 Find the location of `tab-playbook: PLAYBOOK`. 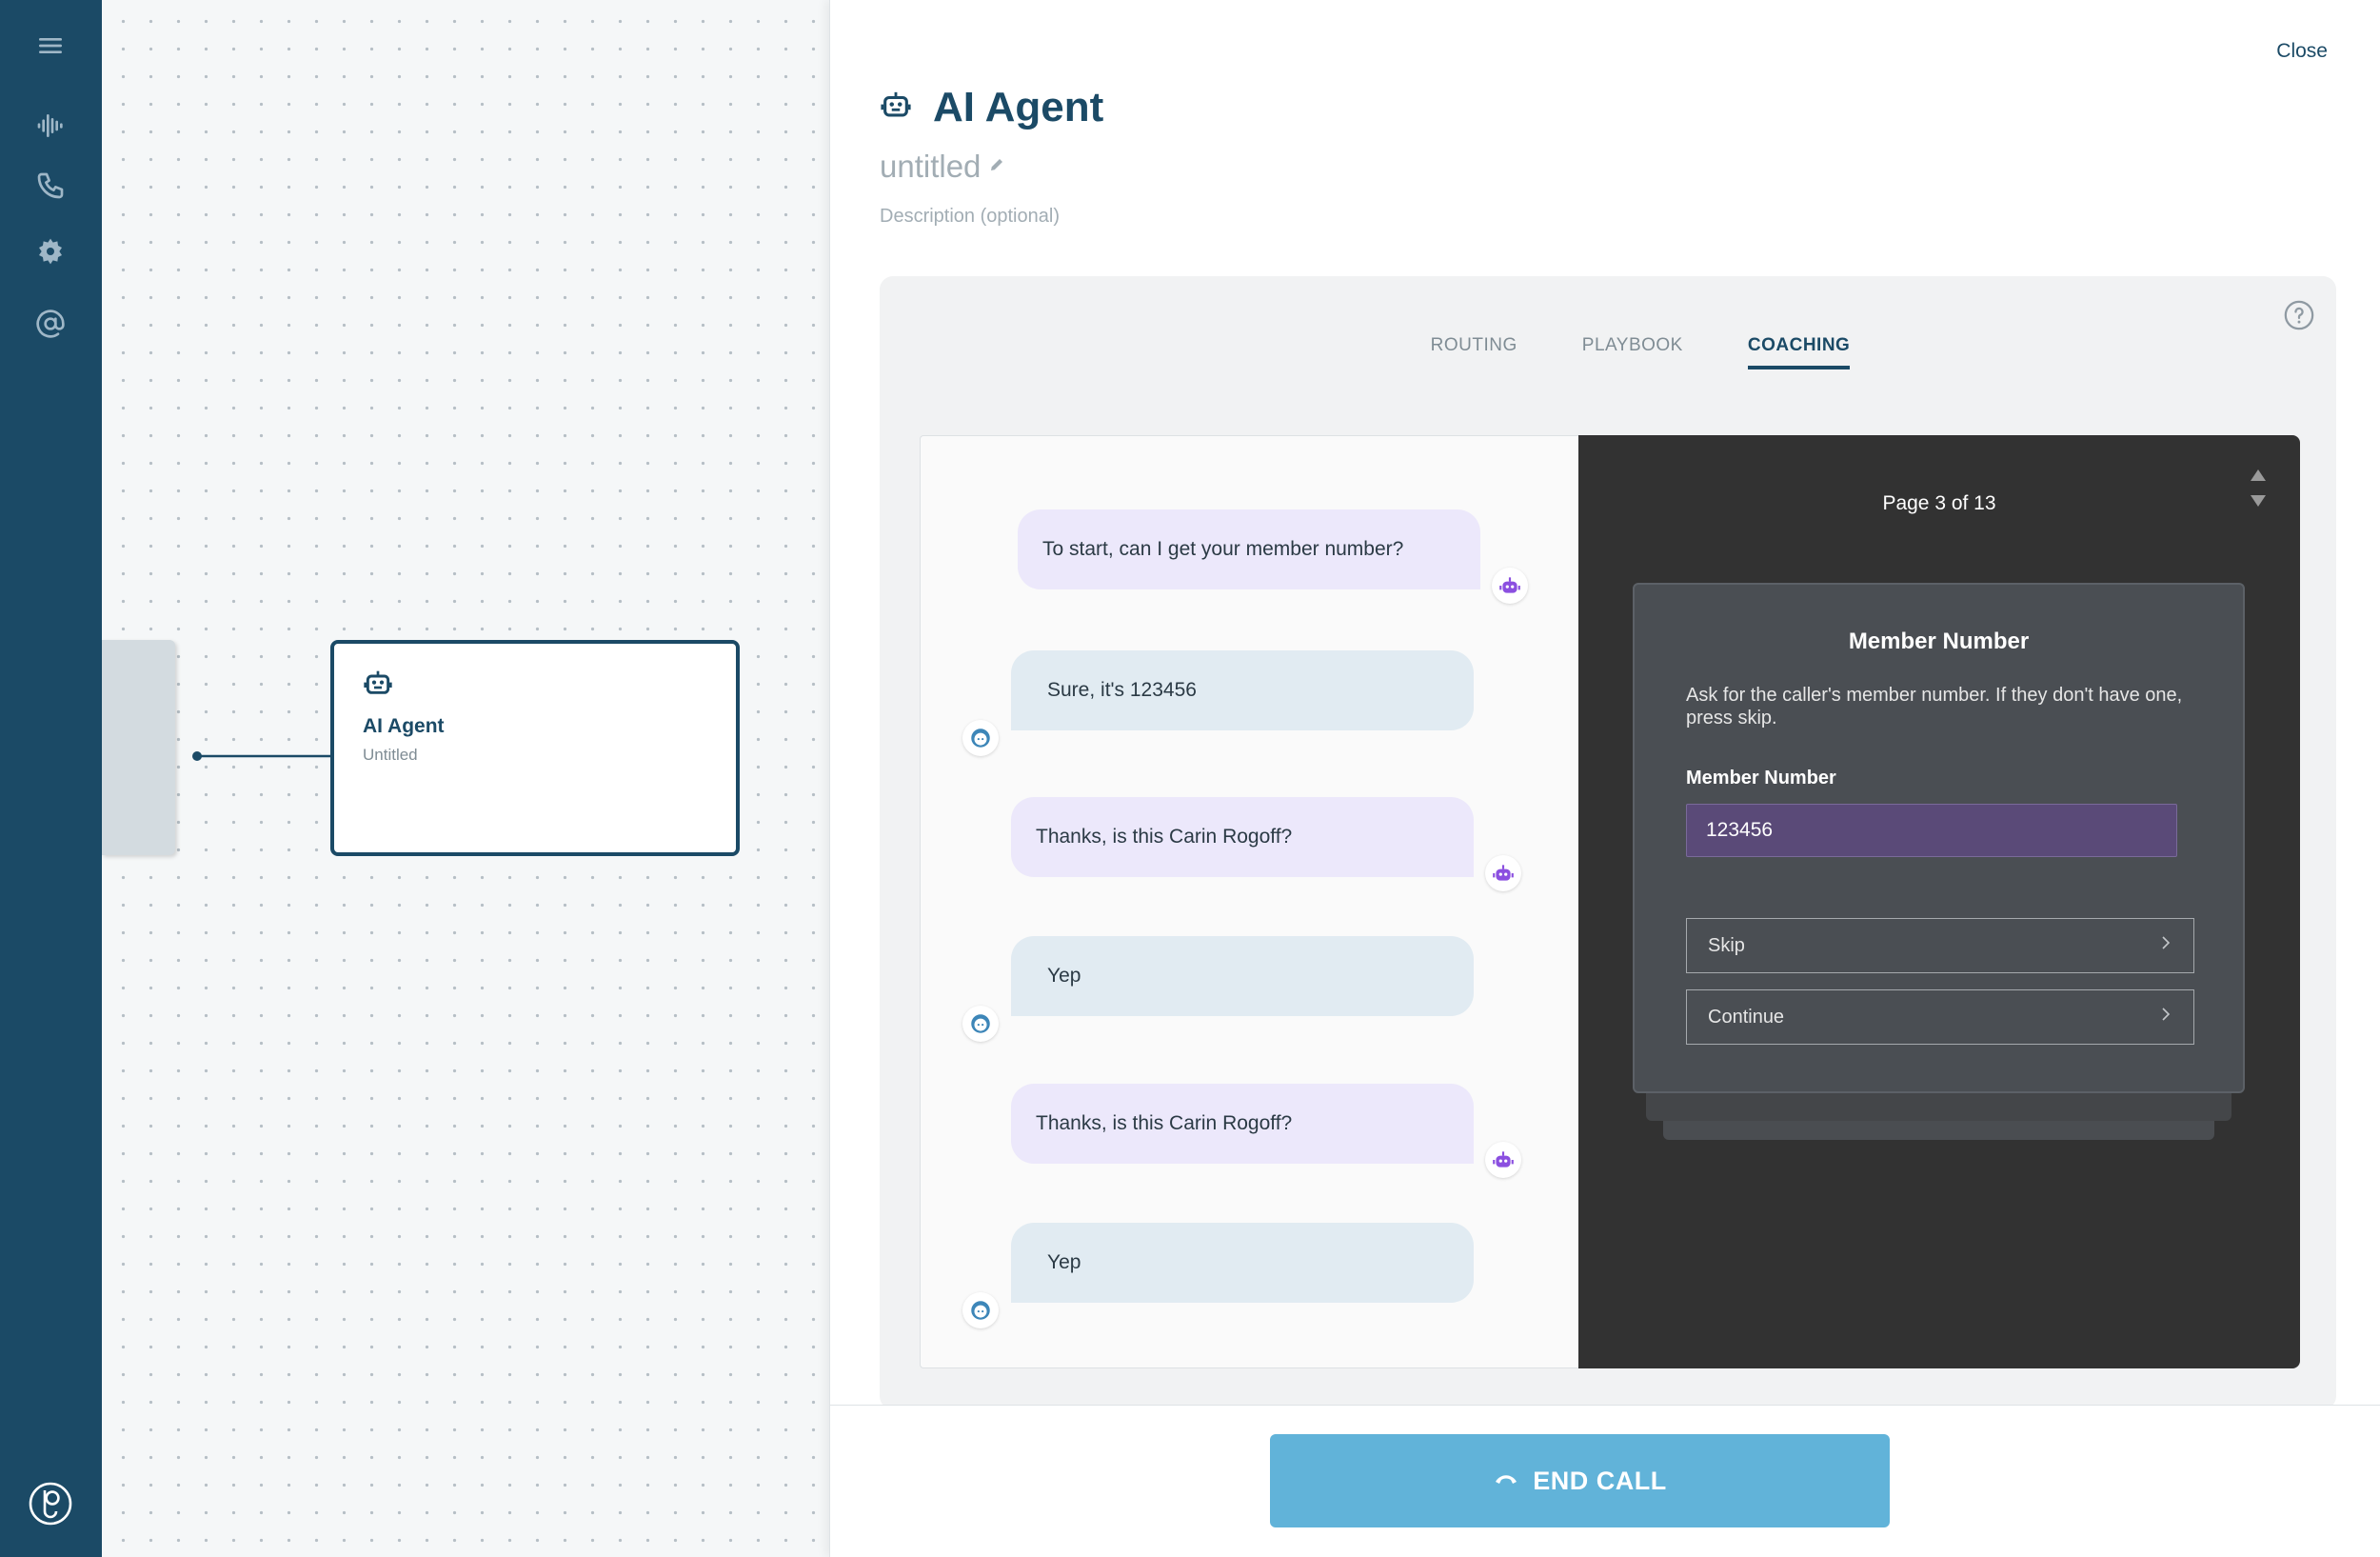

tab-playbook: PLAYBOOK is located at coordinates (1632, 352).